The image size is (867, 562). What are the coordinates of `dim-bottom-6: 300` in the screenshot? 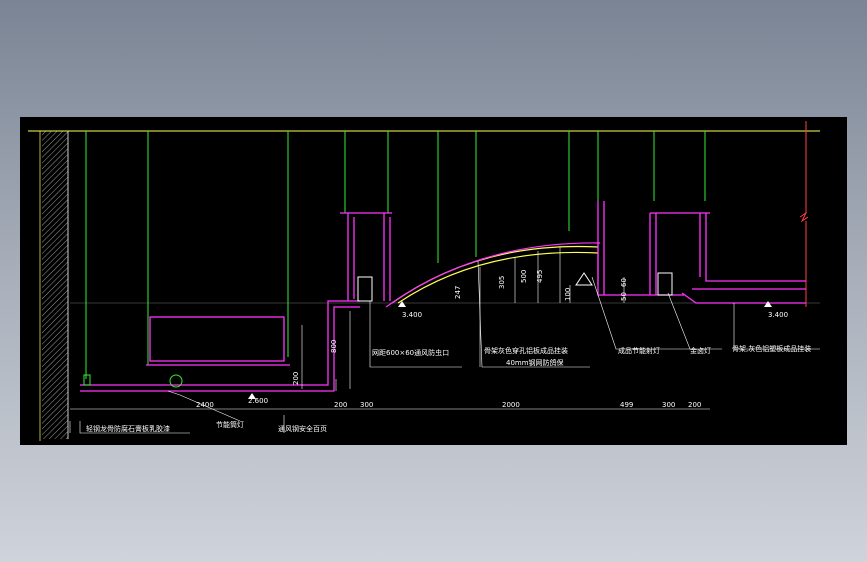 It's located at (668, 405).